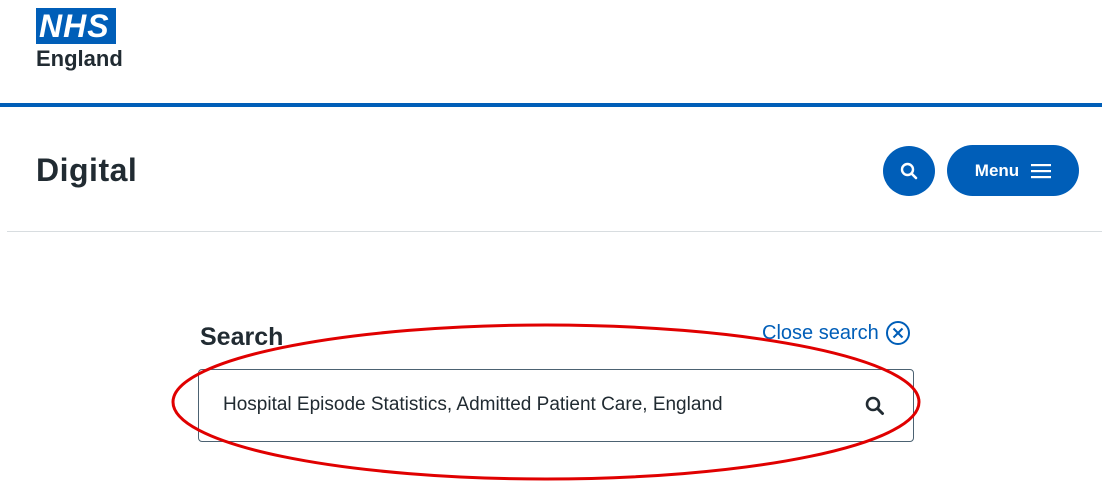 This screenshot has height=484, width=1102. What do you see at coordinates (87, 170) in the screenshot?
I see `site-title: Digital` at bounding box center [87, 170].